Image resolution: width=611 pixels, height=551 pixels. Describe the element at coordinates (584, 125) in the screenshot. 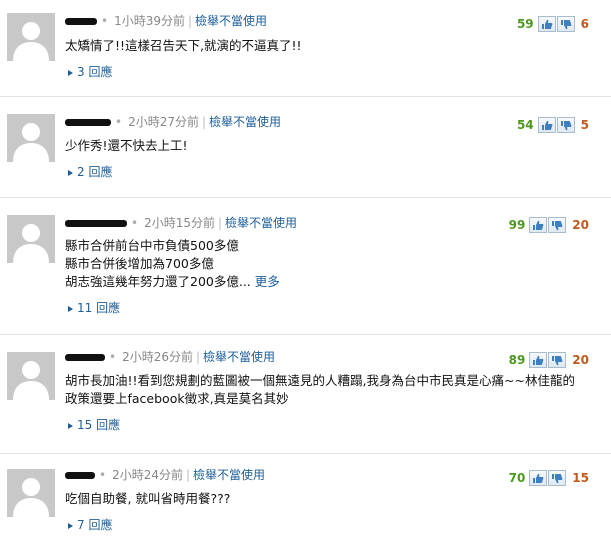

I see `thumbs-down-count: 5` at that location.